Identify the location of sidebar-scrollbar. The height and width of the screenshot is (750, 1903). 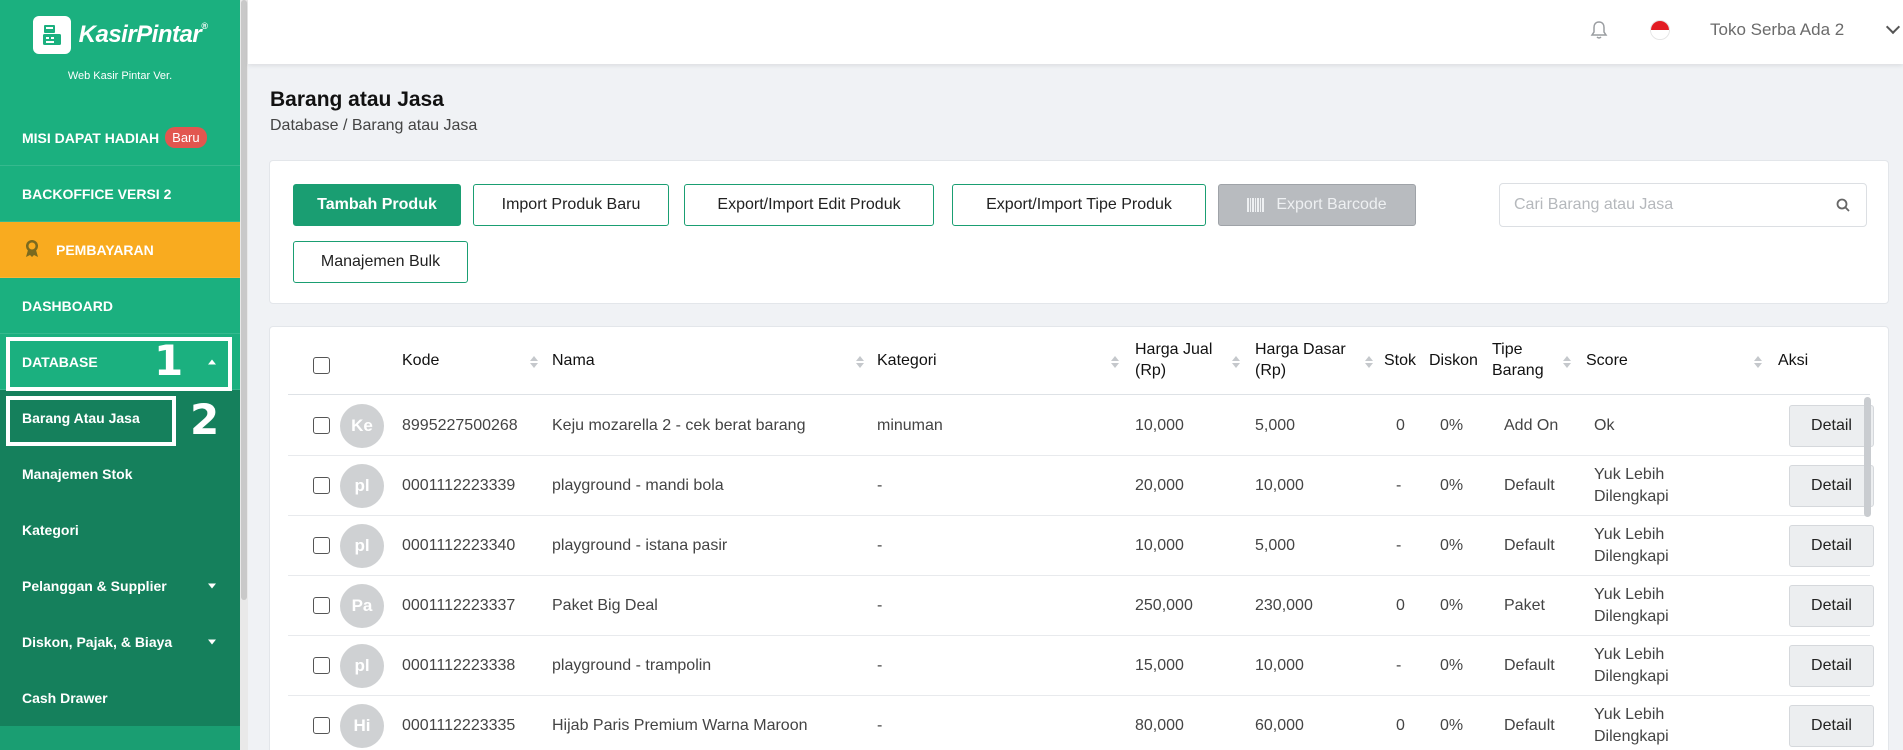
(244, 375).